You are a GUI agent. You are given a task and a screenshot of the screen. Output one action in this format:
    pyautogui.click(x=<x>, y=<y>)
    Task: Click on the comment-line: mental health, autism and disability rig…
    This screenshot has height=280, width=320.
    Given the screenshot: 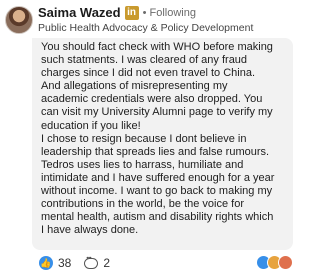 What is the action you would take?
    pyautogui.click(x=157, y=217)
    